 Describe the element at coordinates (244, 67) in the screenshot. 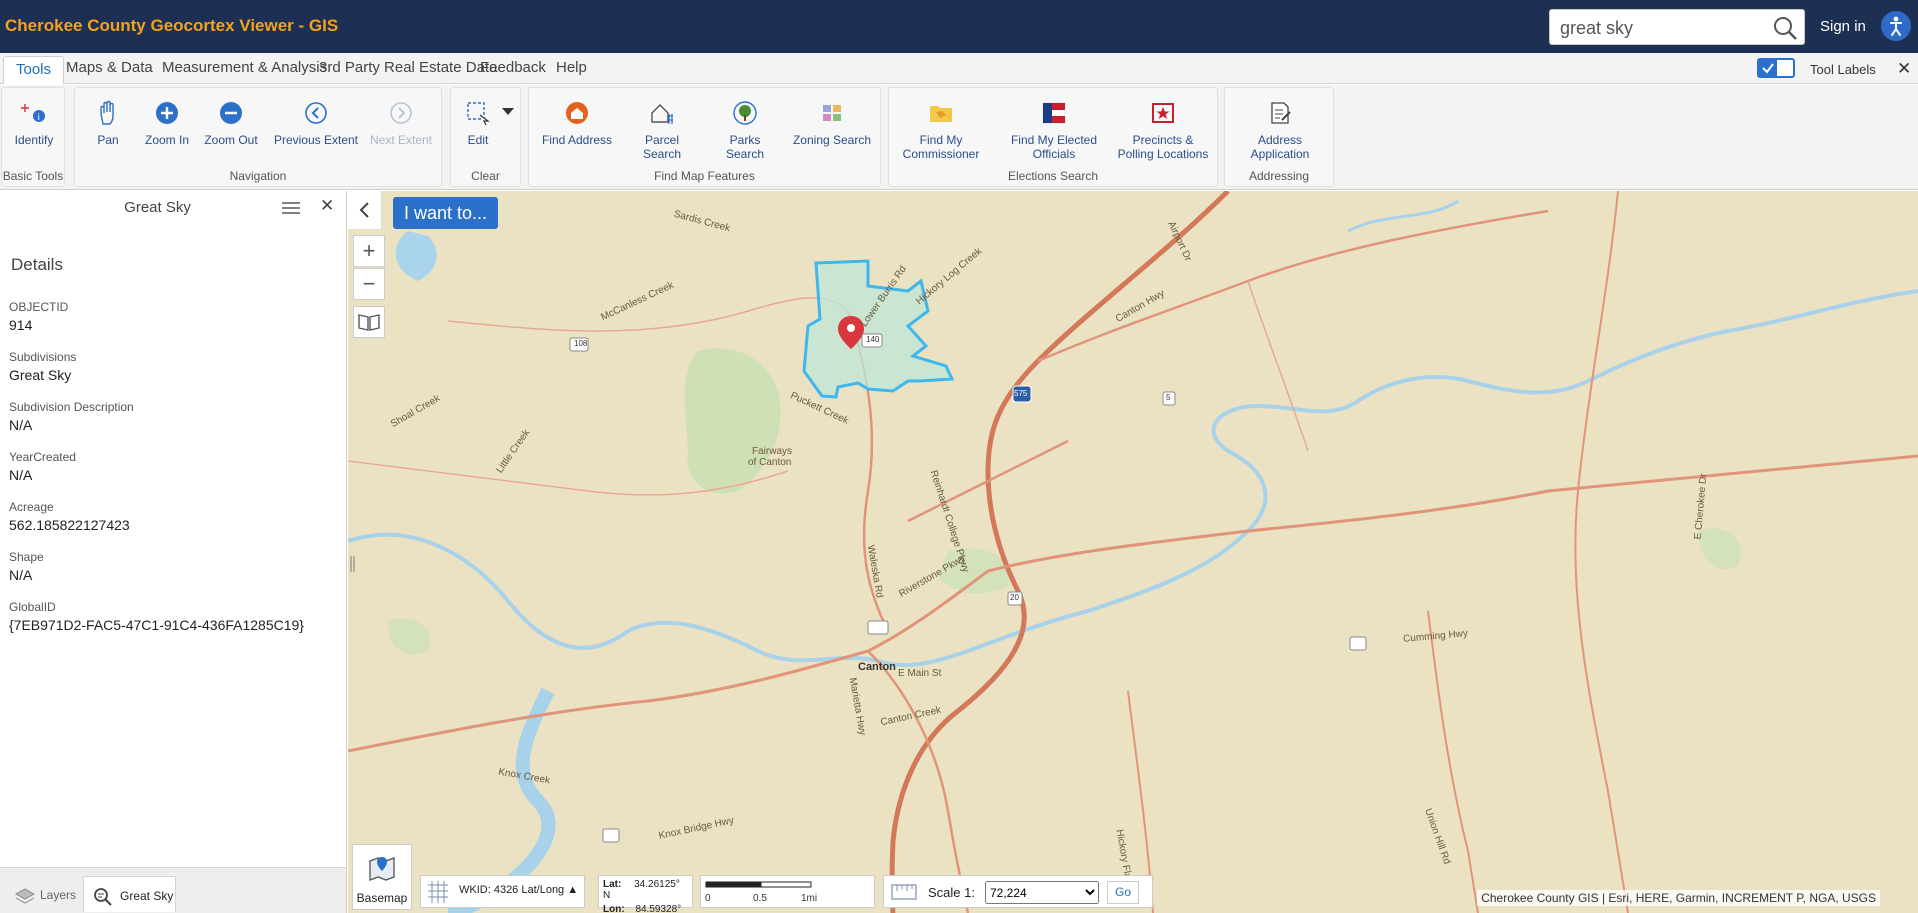

I see `tab-measurement-analysis: Measurement & Analysis` at that location.